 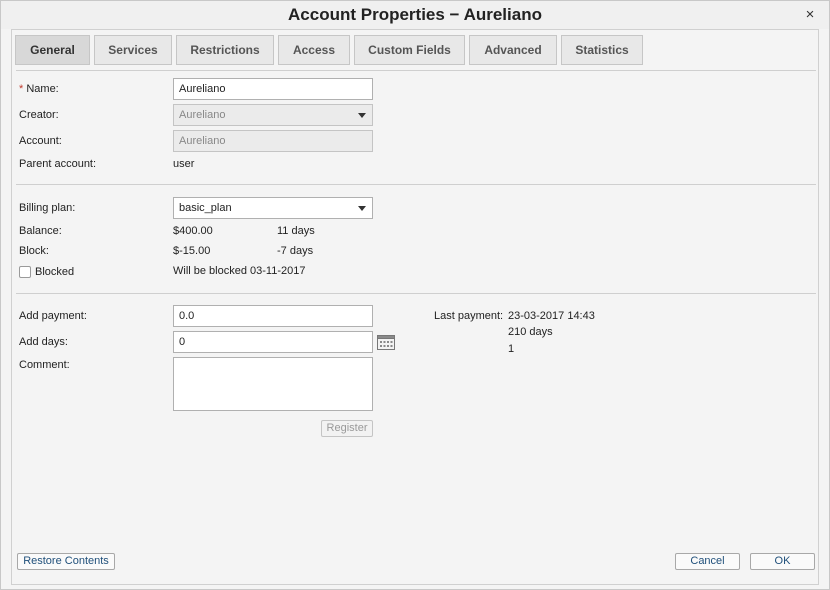 I want to click on block-value: $-15.00, so click(x=192, y=251).